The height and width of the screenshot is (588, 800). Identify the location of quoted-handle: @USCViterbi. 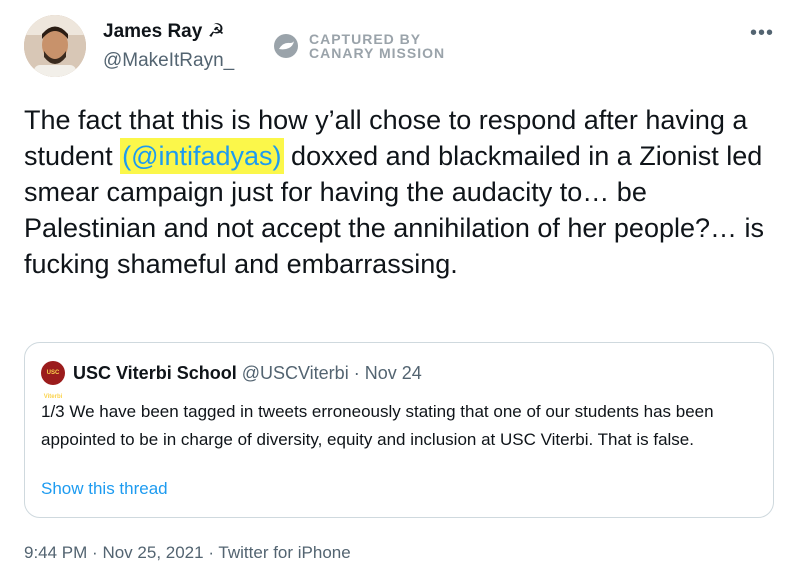
(295, 373).